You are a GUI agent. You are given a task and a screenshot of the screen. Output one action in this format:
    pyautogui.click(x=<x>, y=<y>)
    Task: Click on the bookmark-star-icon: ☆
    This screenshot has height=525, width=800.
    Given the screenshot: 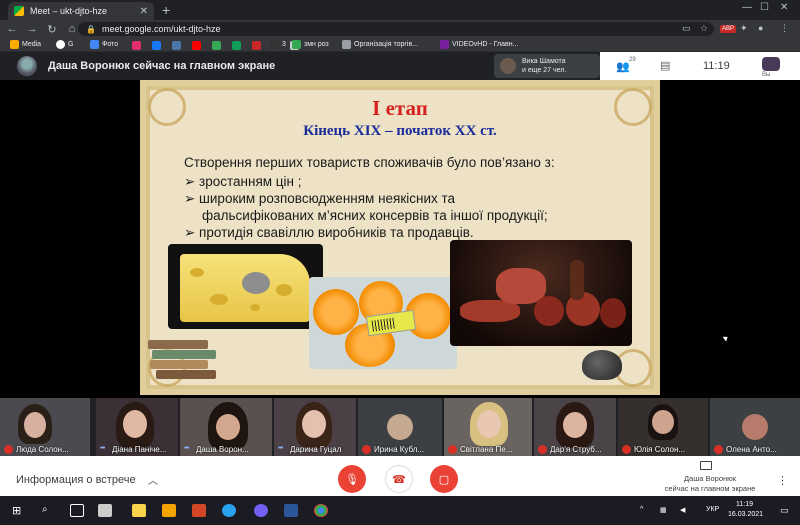 What is the action you would take?
    pyautogui.click(x=704, y=28)
    